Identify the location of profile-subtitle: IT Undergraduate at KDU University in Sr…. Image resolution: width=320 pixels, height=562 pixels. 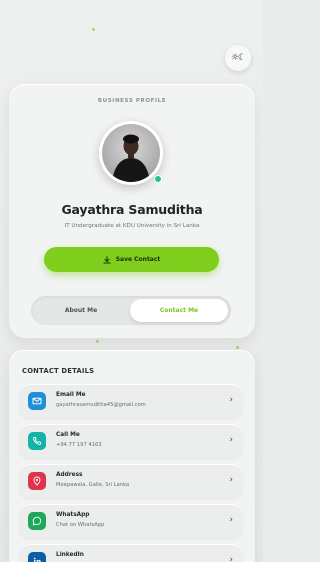
(132, 226).